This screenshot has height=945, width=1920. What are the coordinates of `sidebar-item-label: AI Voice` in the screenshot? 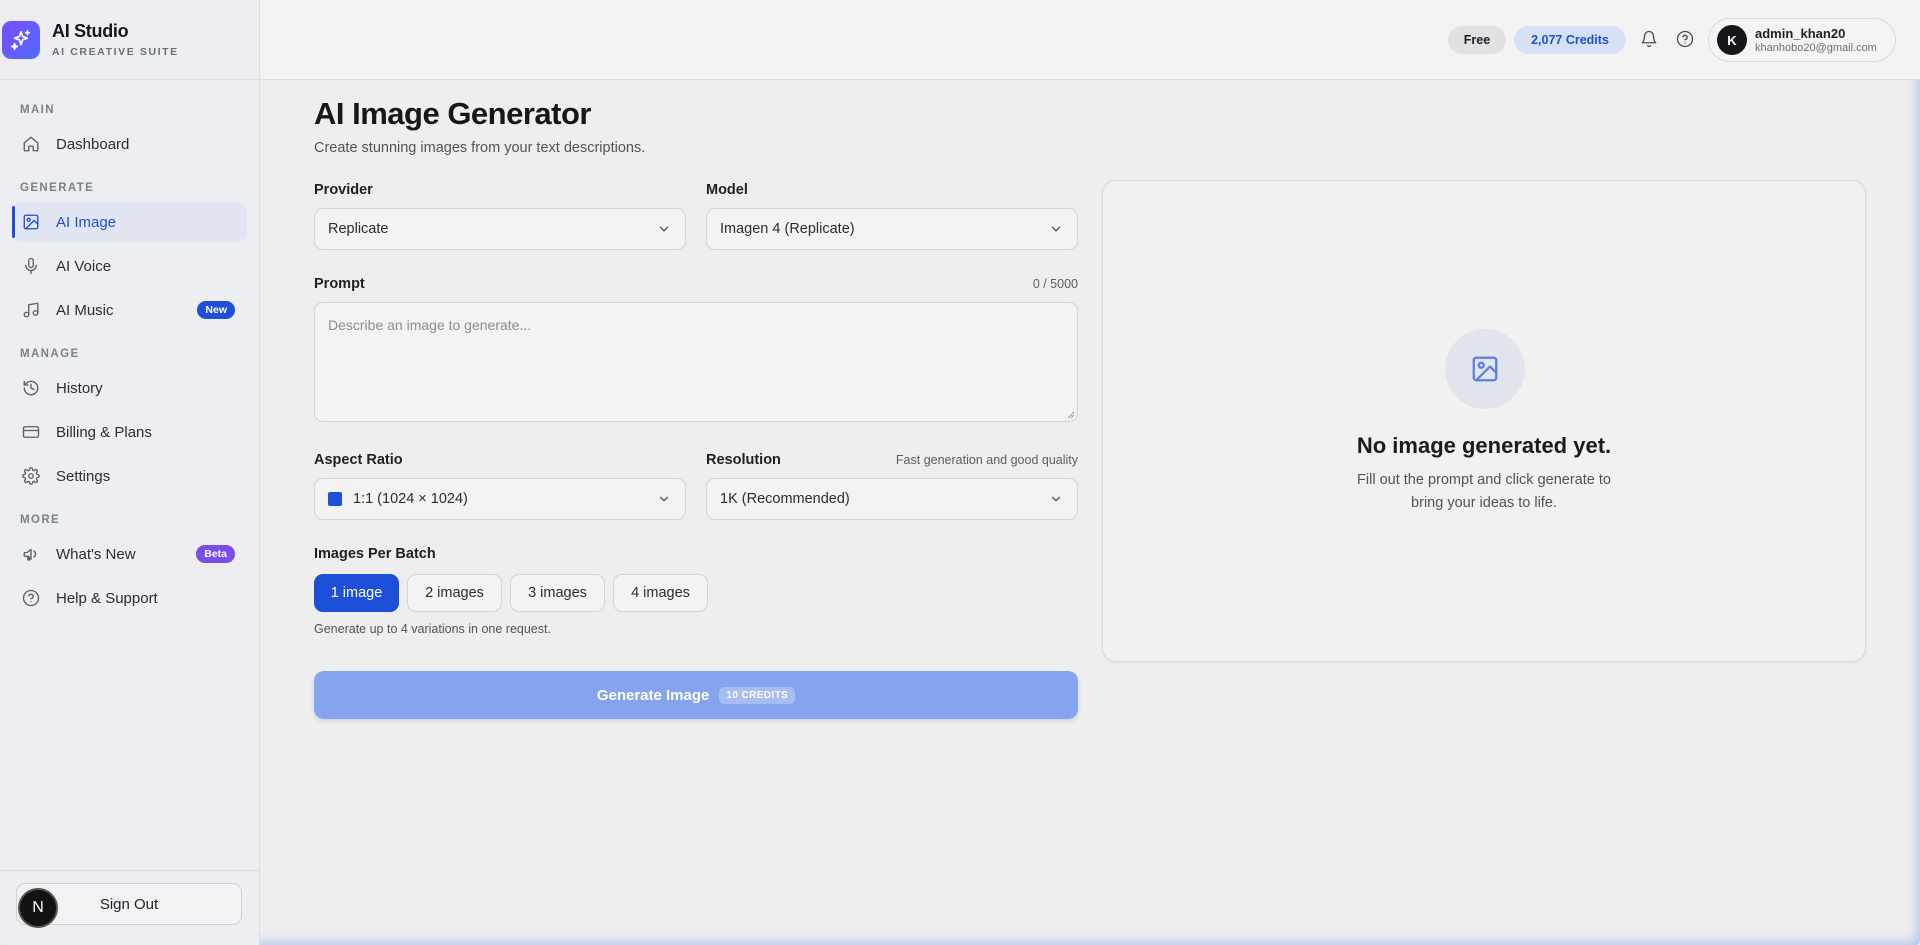 It's located at (84, 266).